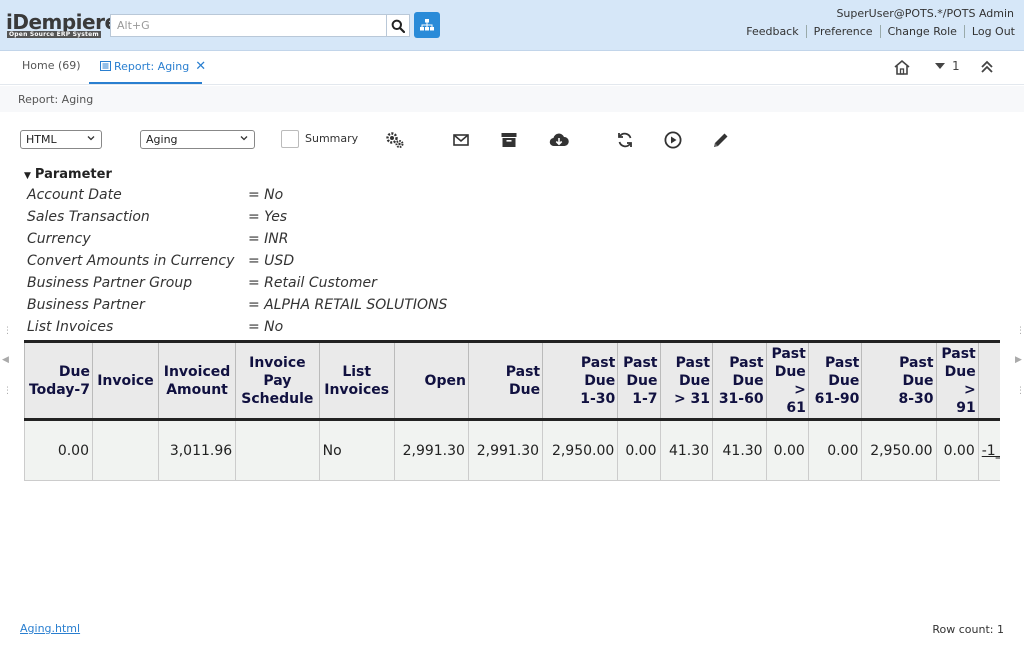 The image size is (1024, 672). Describe the element at coordinates (196, 380) in the screenshot. I see `column-header: Invoiced Amount` at that location.